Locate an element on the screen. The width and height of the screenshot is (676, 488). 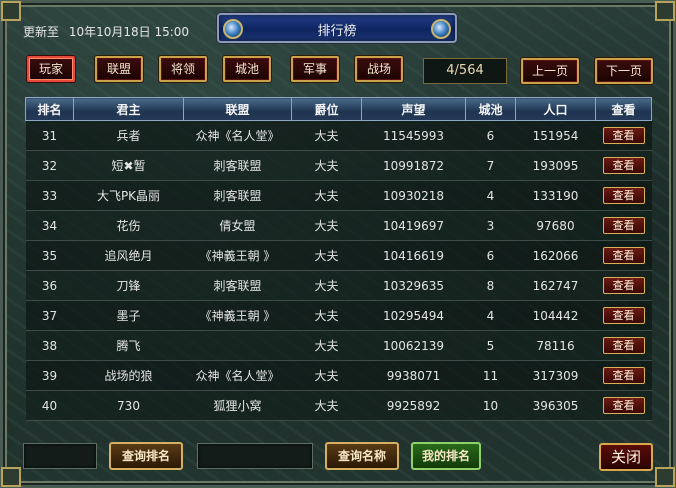
cell-lord: 墨子 is located at coordinates (128, 315).